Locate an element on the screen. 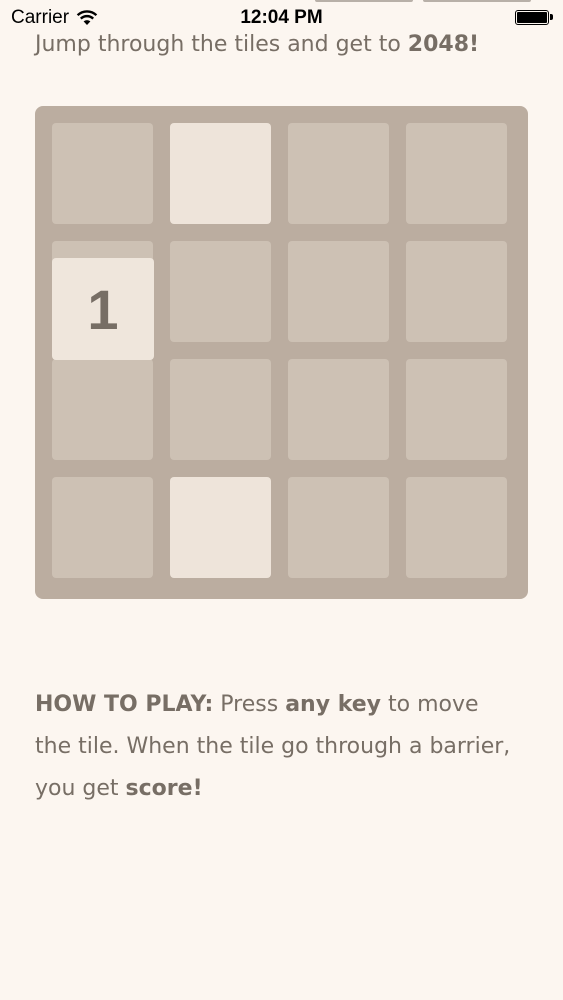 The height and width of the screenshot is (1000, 563). tagline-target: 2048 is located at coordinates (438, 44).